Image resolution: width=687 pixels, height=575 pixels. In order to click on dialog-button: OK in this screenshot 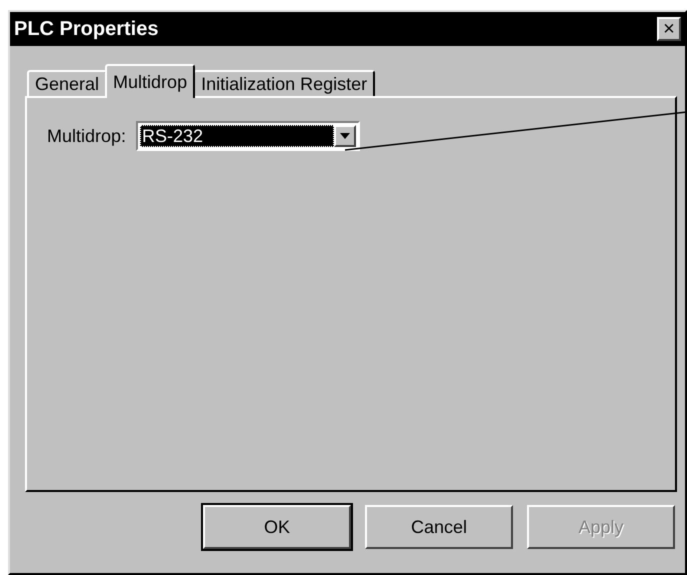, I will do `click(277, 527)`.